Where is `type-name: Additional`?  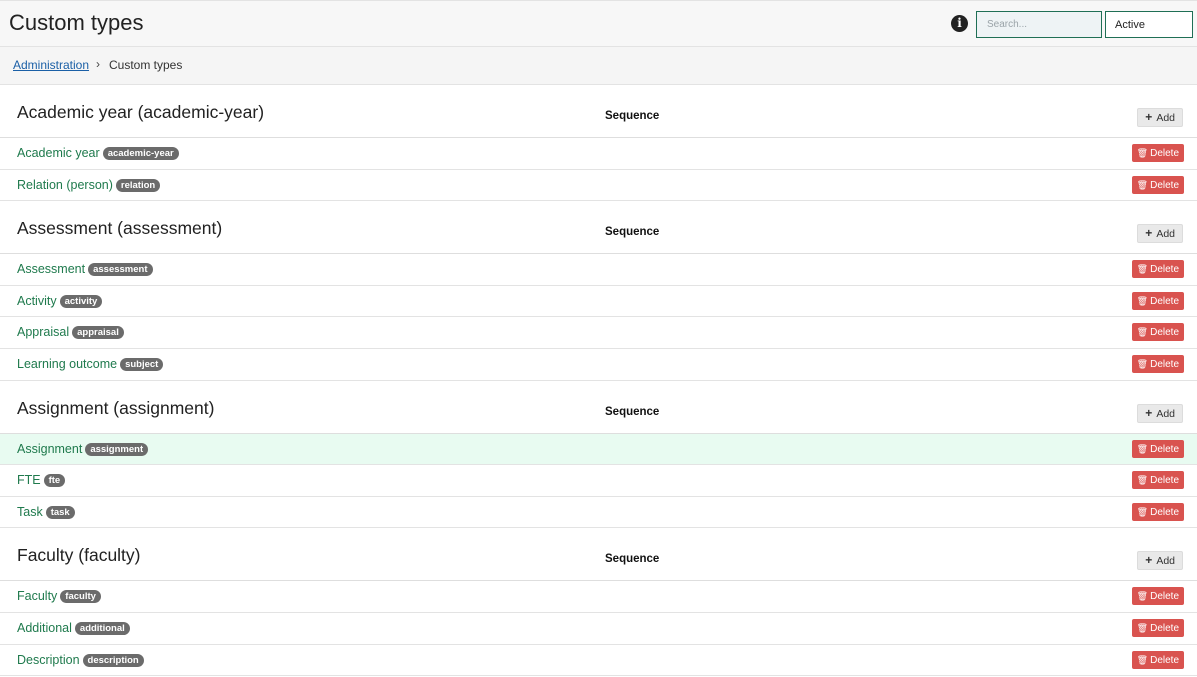
type-name: Additional is located at coordinates (44, 627).